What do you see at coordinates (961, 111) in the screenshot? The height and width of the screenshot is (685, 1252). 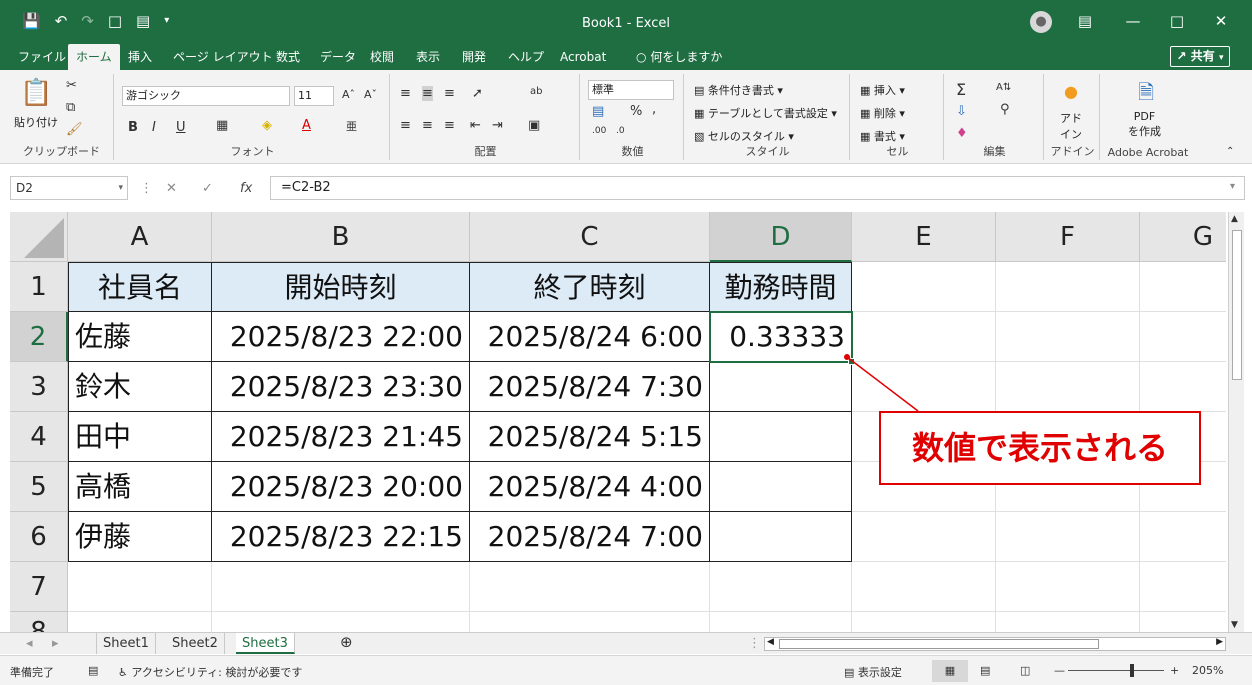 I see `fill-icon: ⇩` at bounding box center [961, 111].